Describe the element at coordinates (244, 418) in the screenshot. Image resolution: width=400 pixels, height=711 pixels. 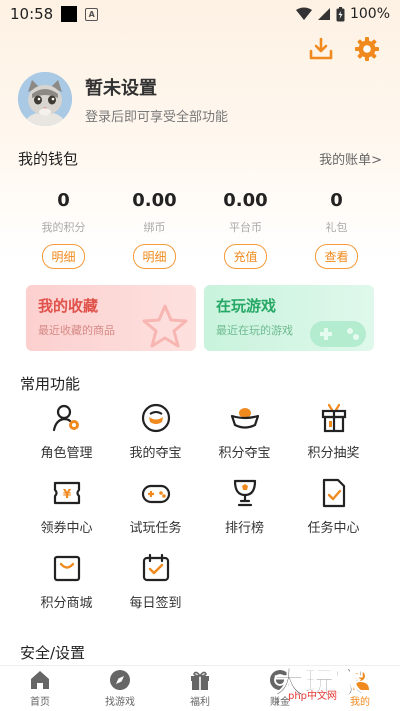
I see `ingot-icon` at that location.